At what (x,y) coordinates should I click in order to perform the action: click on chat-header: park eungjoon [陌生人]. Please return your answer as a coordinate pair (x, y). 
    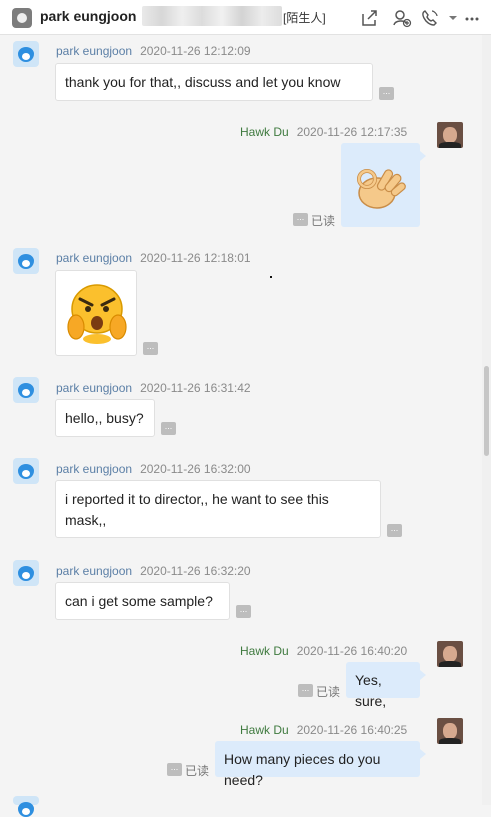
    Looking at the image, I should click on (245, 17).